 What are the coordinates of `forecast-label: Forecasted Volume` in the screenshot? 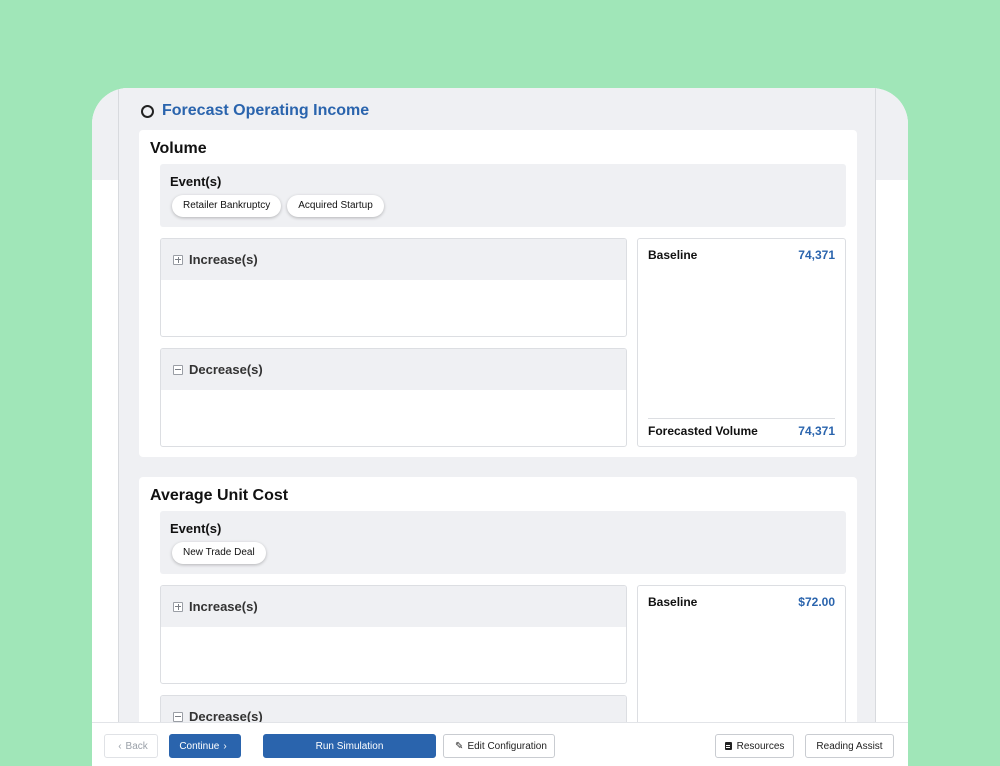 It's located at (703, 431).